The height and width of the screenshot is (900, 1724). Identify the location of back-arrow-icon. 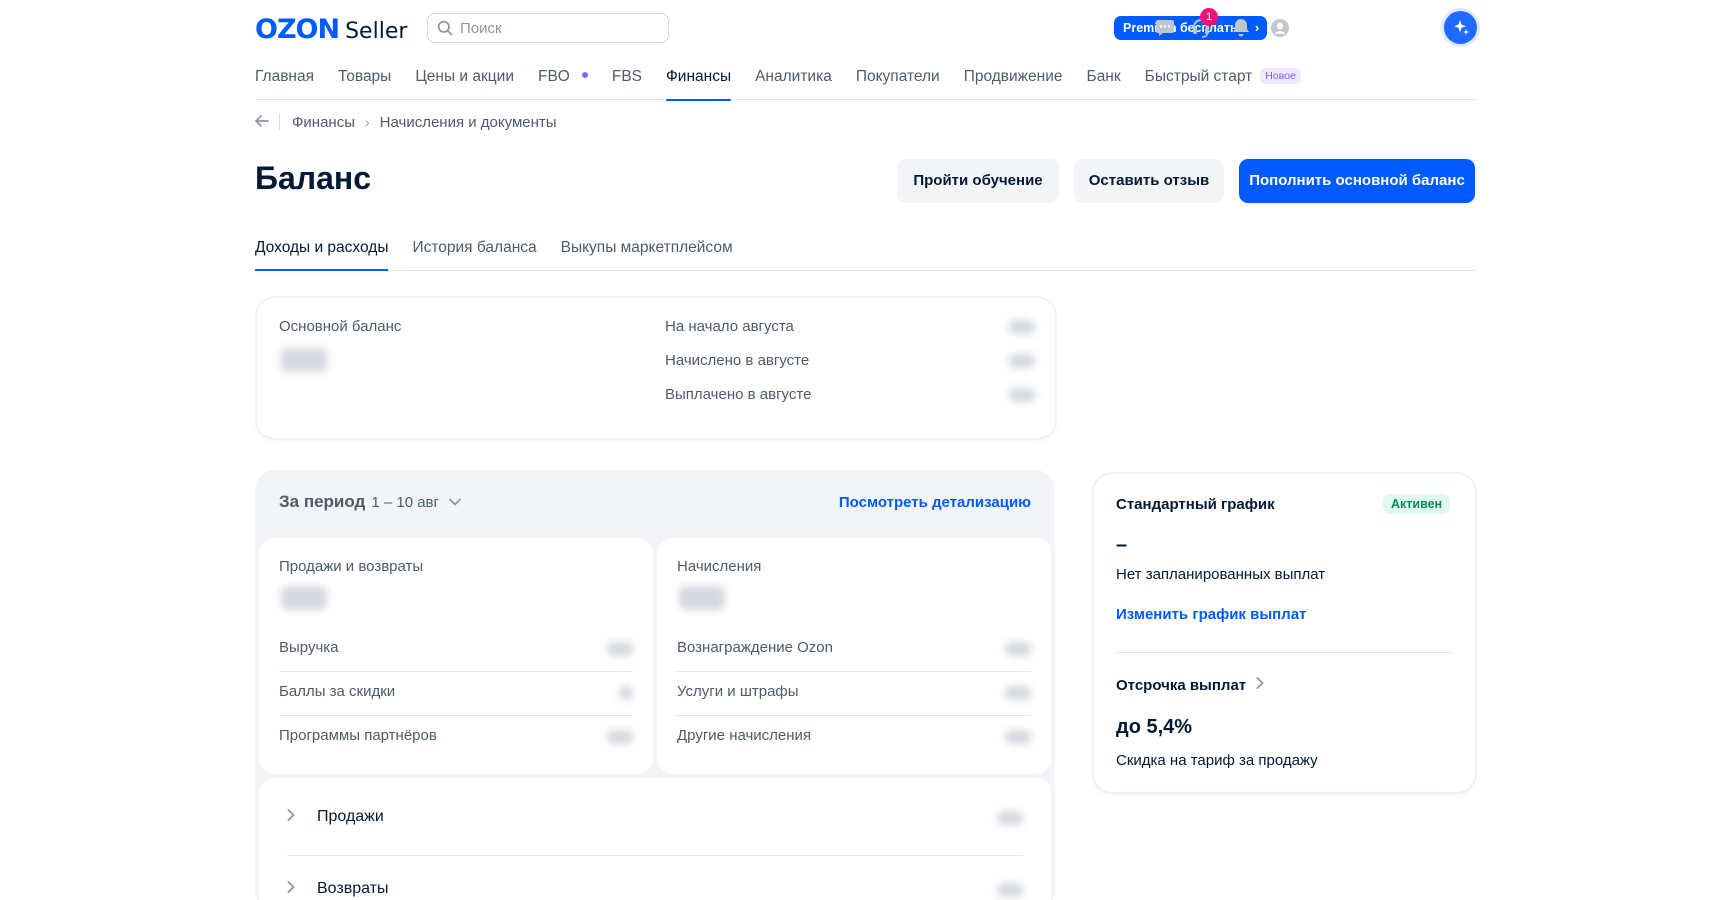
(262, 122).